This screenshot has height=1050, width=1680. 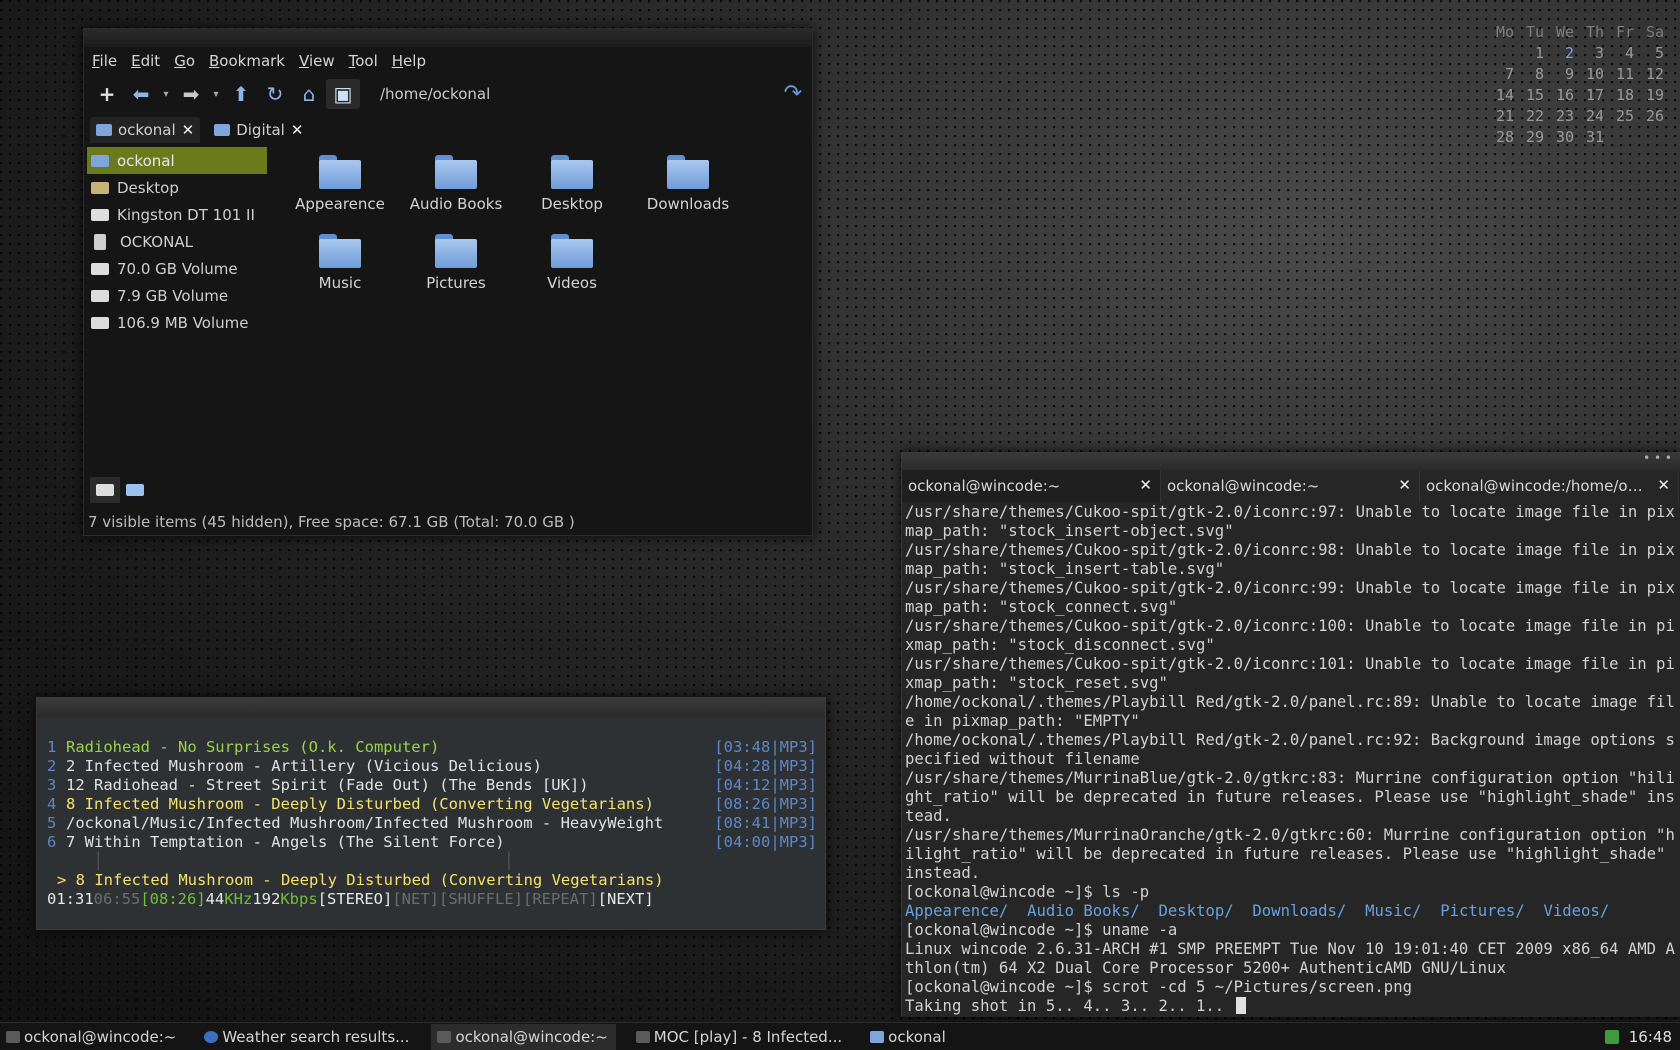 What do you see at coordinates (435, 94) in the screenshot?
I see `location-path: /home/ockonal` at bounding box center [435, 94].